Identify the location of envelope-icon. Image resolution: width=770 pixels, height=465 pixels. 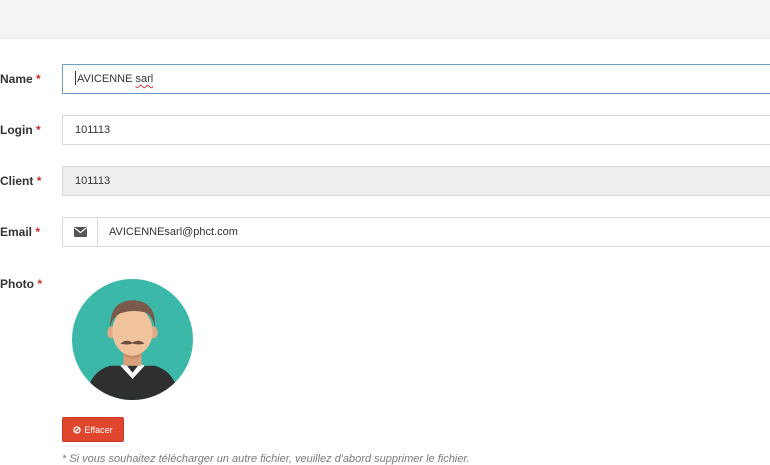
(80, 232).